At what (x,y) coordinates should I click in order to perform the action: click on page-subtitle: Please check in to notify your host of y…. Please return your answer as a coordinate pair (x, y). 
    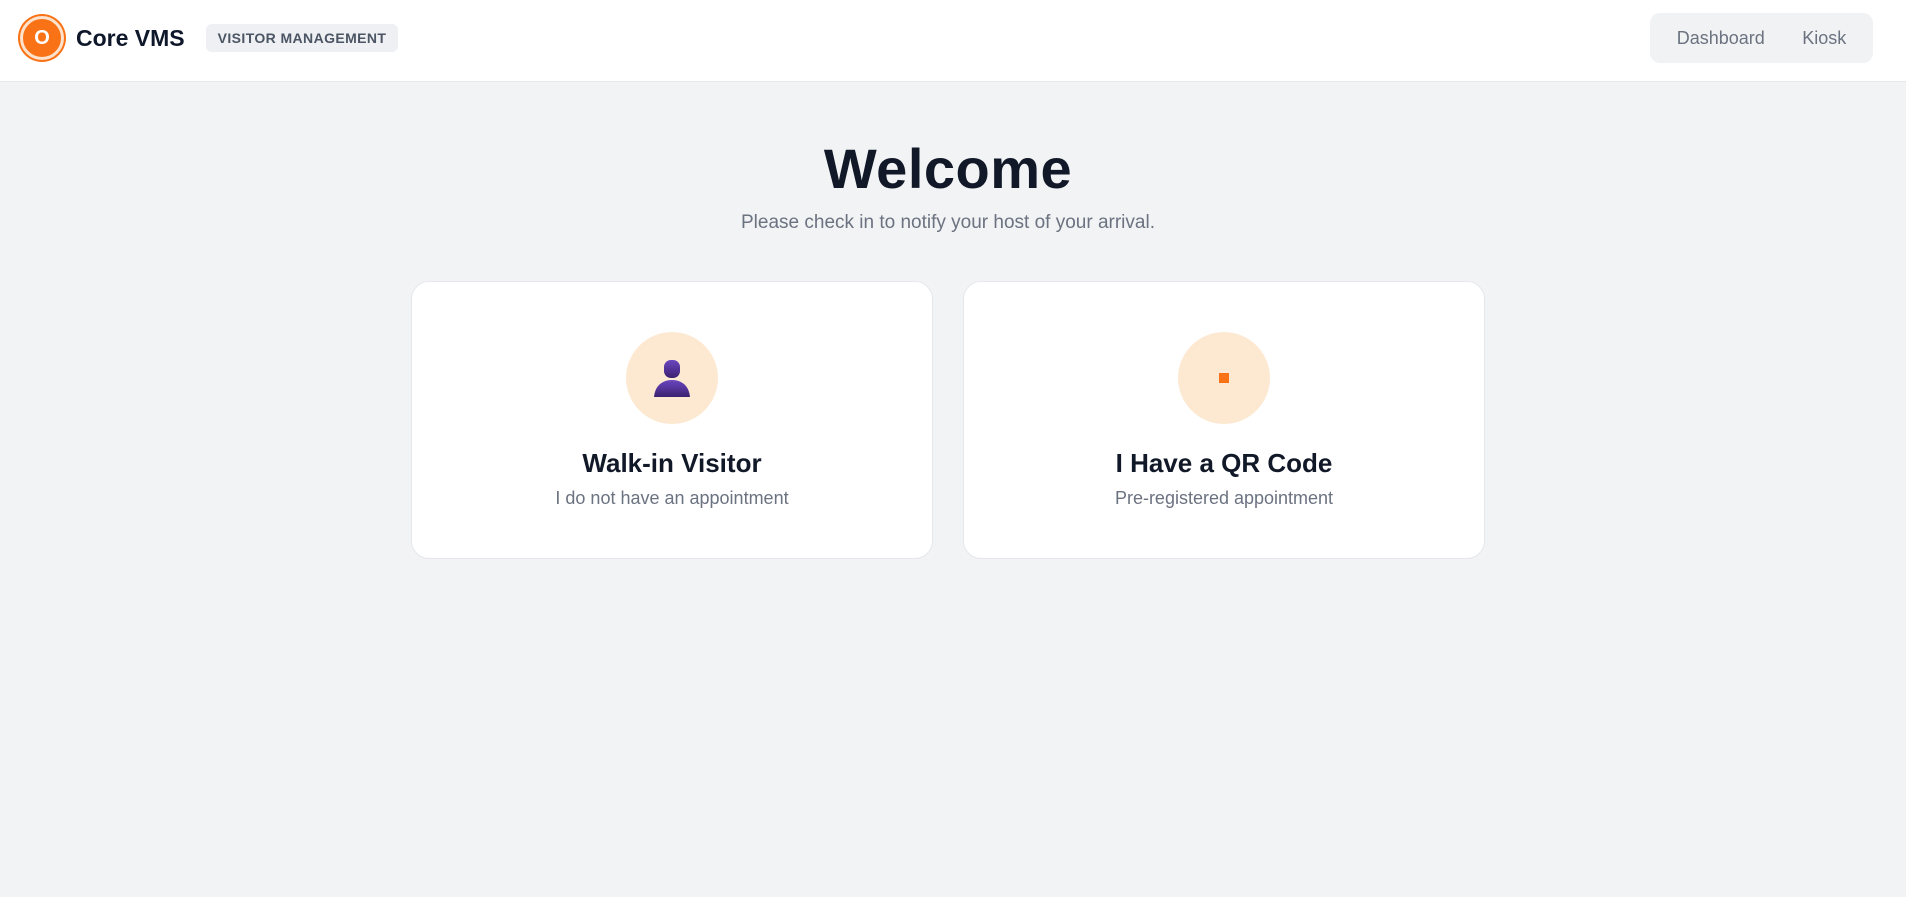
    Looking at the image, I should click on (948, 222).